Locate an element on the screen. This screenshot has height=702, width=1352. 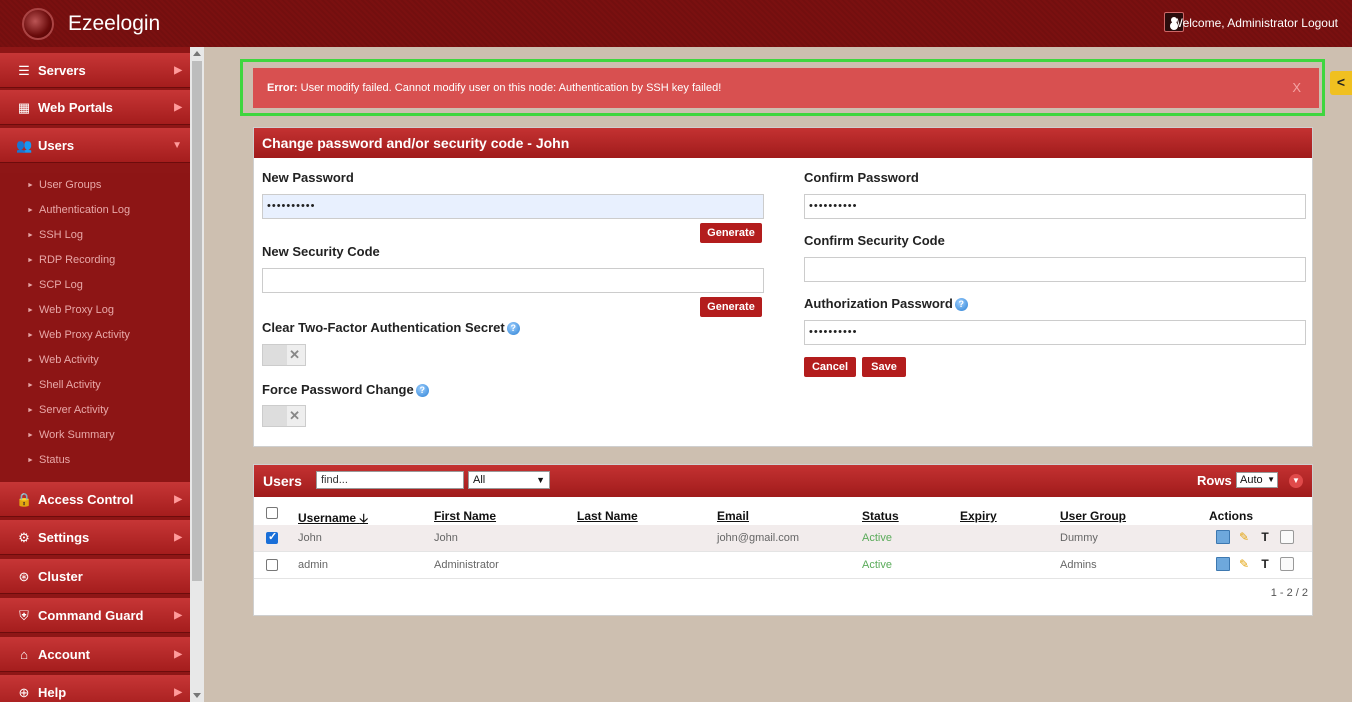
sidebar-item-help: ⊕ Help ▶ is located at coordinates (95, 688).